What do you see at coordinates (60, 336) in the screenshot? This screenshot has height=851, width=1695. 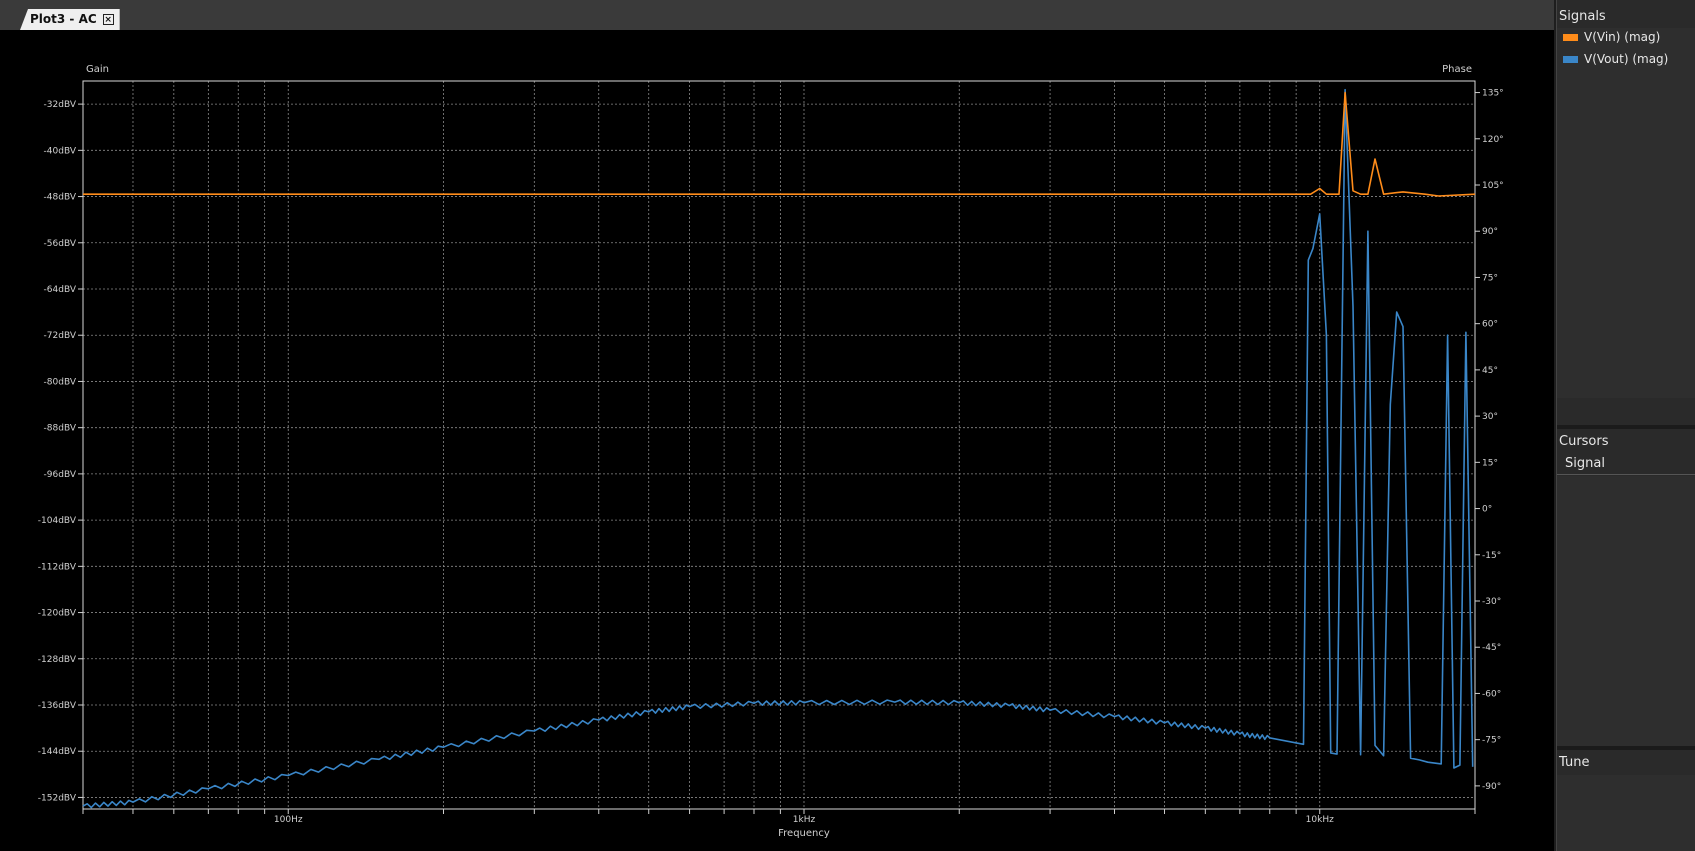 I see `y-tick-label: -72dBV` at bounding box center [60, 336].